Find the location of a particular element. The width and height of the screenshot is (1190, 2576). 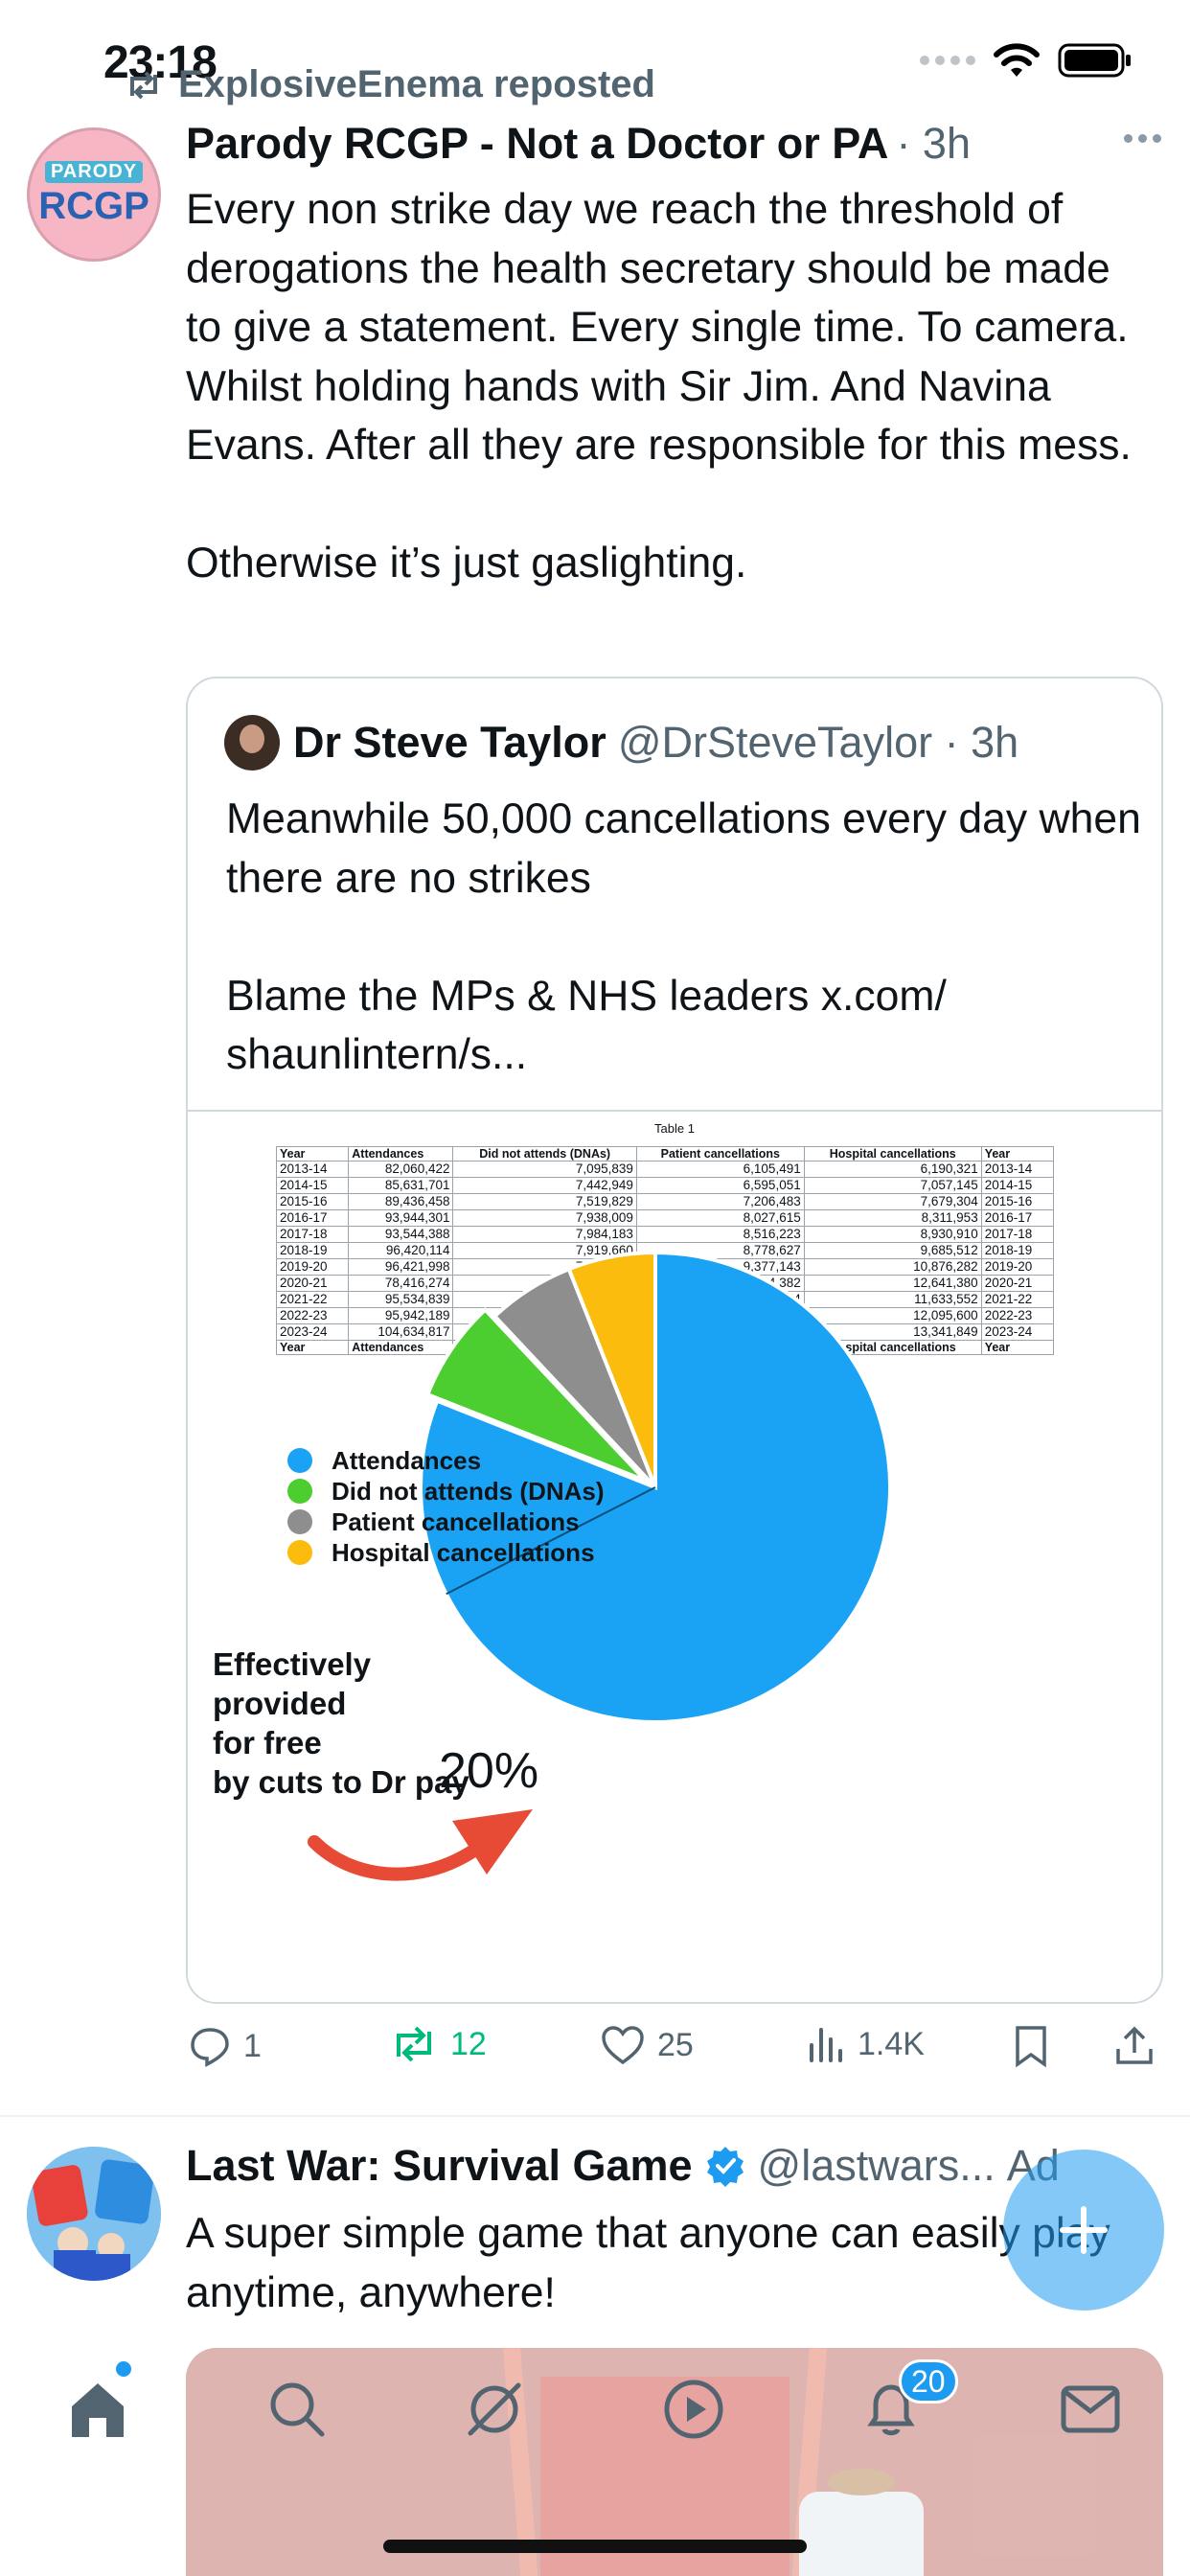

repost-label: ExplosiveEnema reposted is located at coordinates (417, 84).